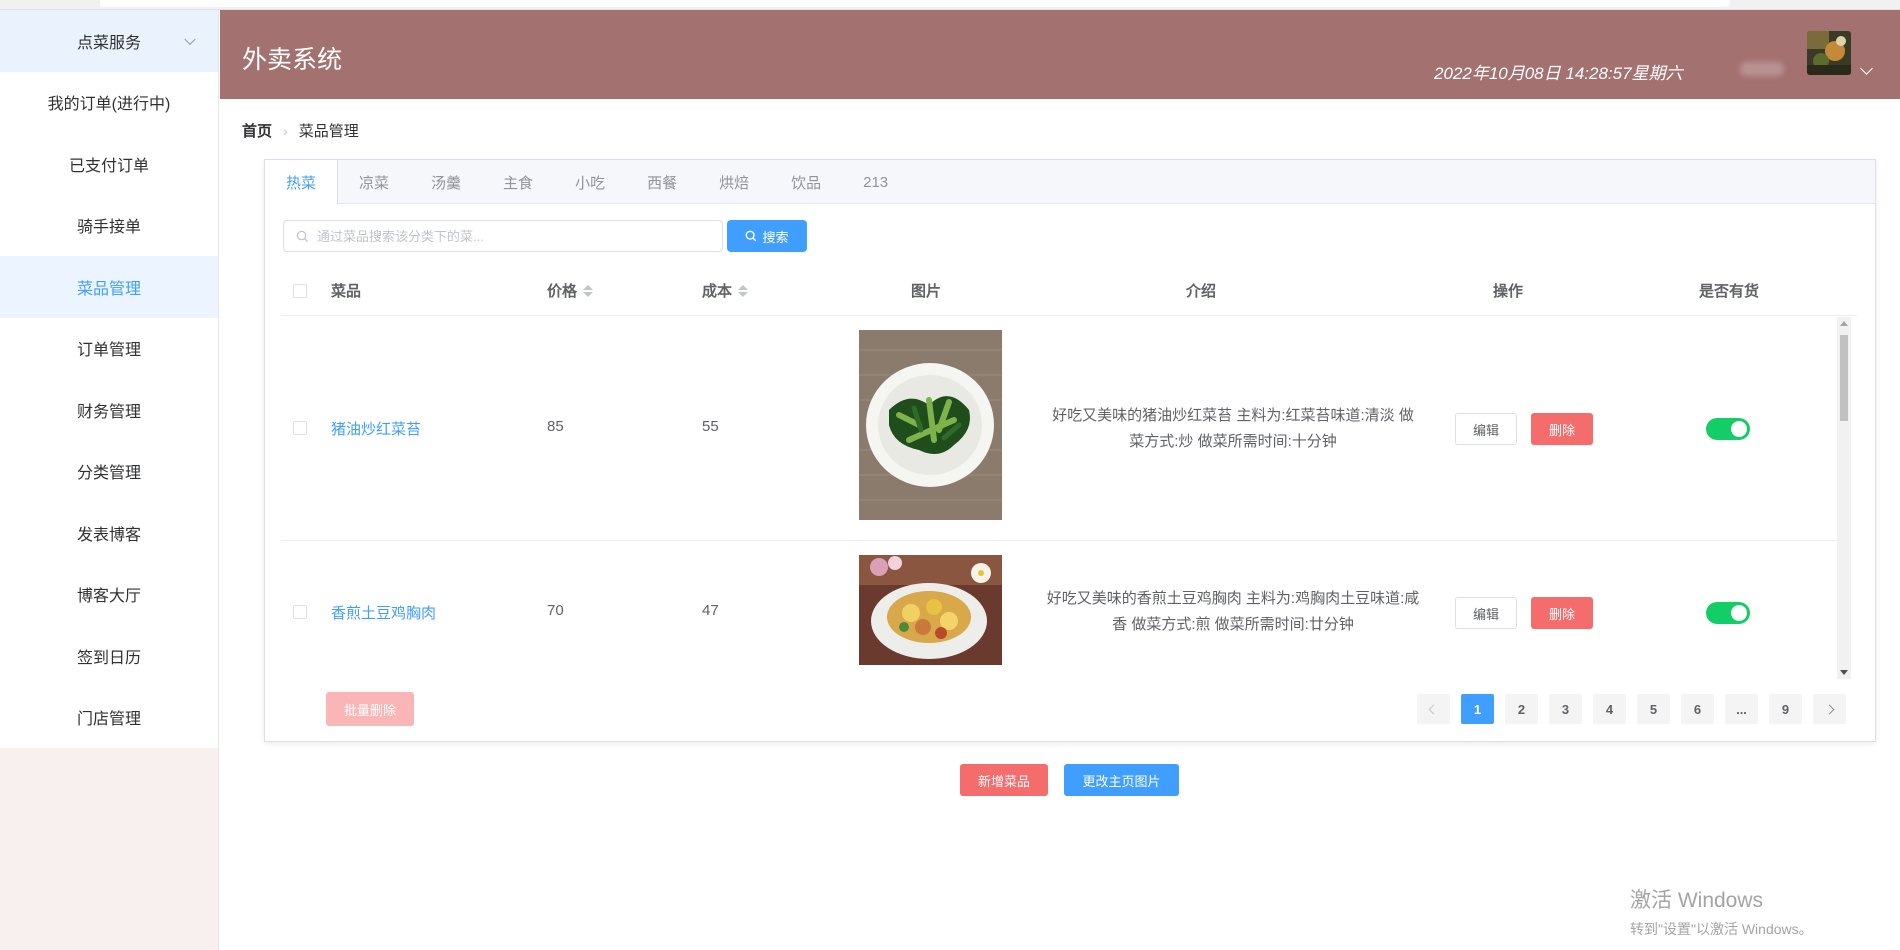 The image size is (1900, 950). I want to click on page-button: 6, so click(1697, 709).